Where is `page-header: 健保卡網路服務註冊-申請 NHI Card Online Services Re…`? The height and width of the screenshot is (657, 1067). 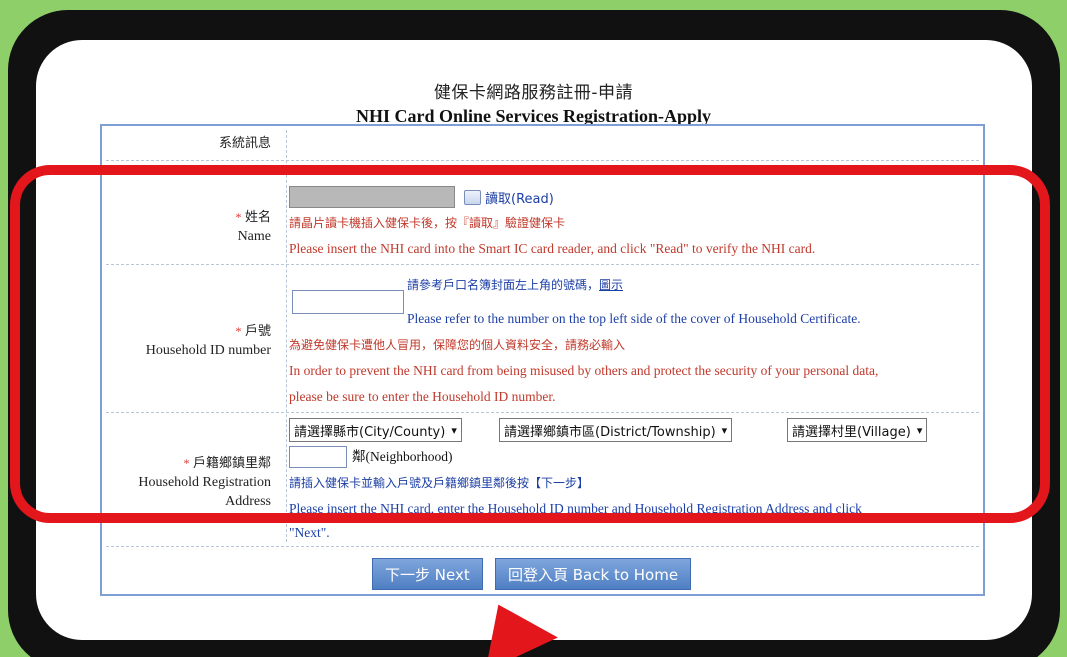 page-header: 健保卡網路服務註冊-申請 NHI Card Online Services Re… is located at coordinates (533, 102).